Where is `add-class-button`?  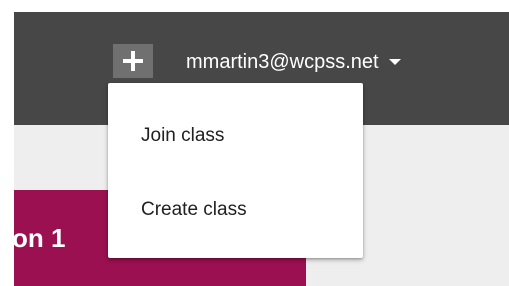 add-class-button is located at coordinates (133, 61).